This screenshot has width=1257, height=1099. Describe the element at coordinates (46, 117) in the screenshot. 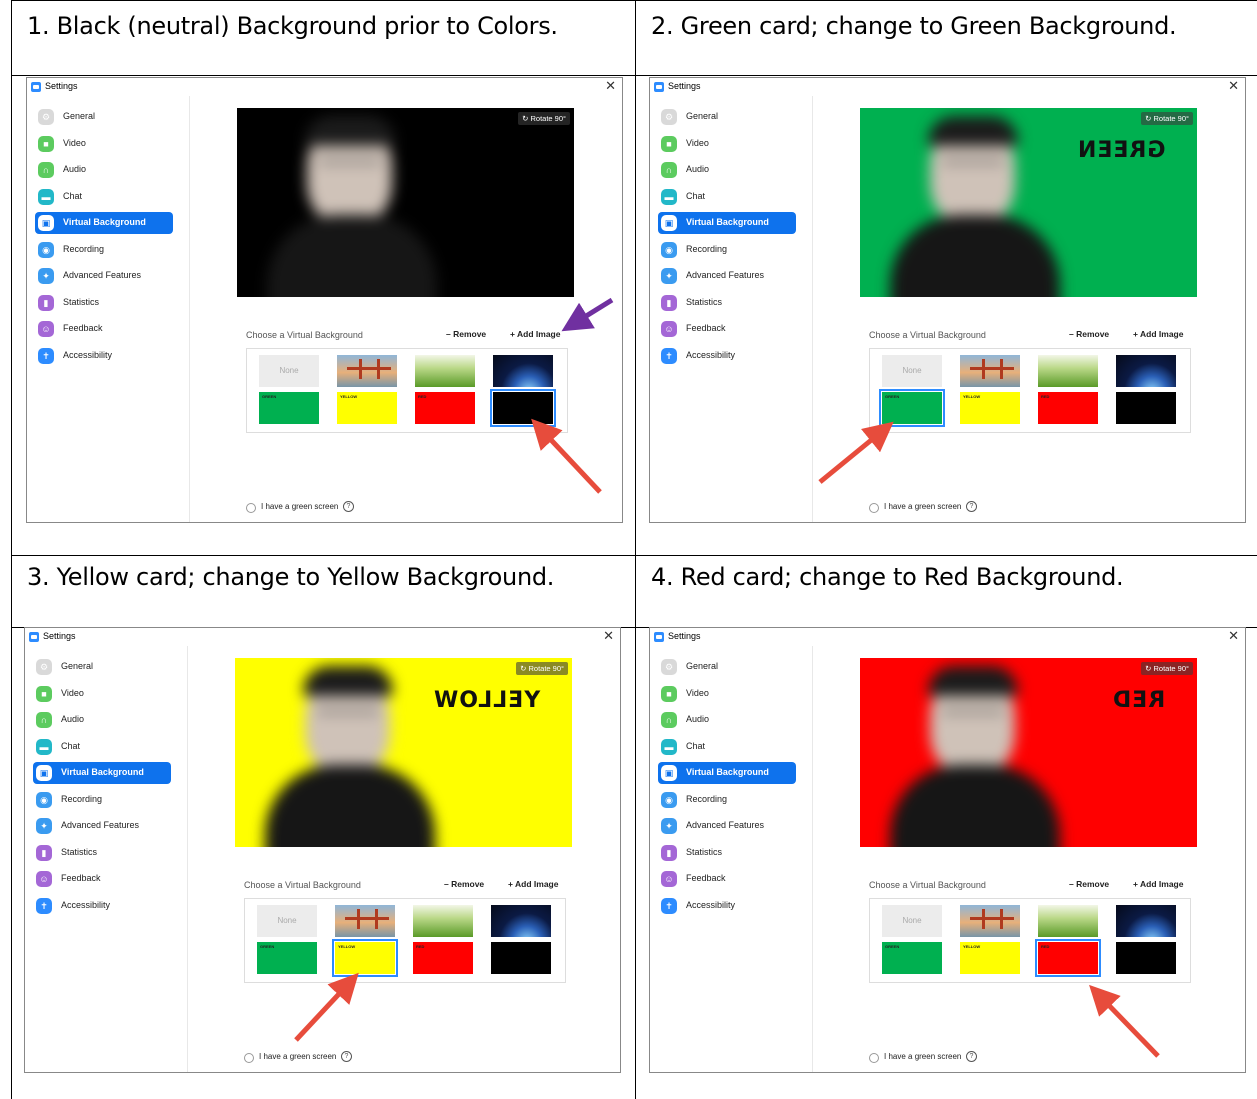

I see `gear-icon: ⚙` at that location.